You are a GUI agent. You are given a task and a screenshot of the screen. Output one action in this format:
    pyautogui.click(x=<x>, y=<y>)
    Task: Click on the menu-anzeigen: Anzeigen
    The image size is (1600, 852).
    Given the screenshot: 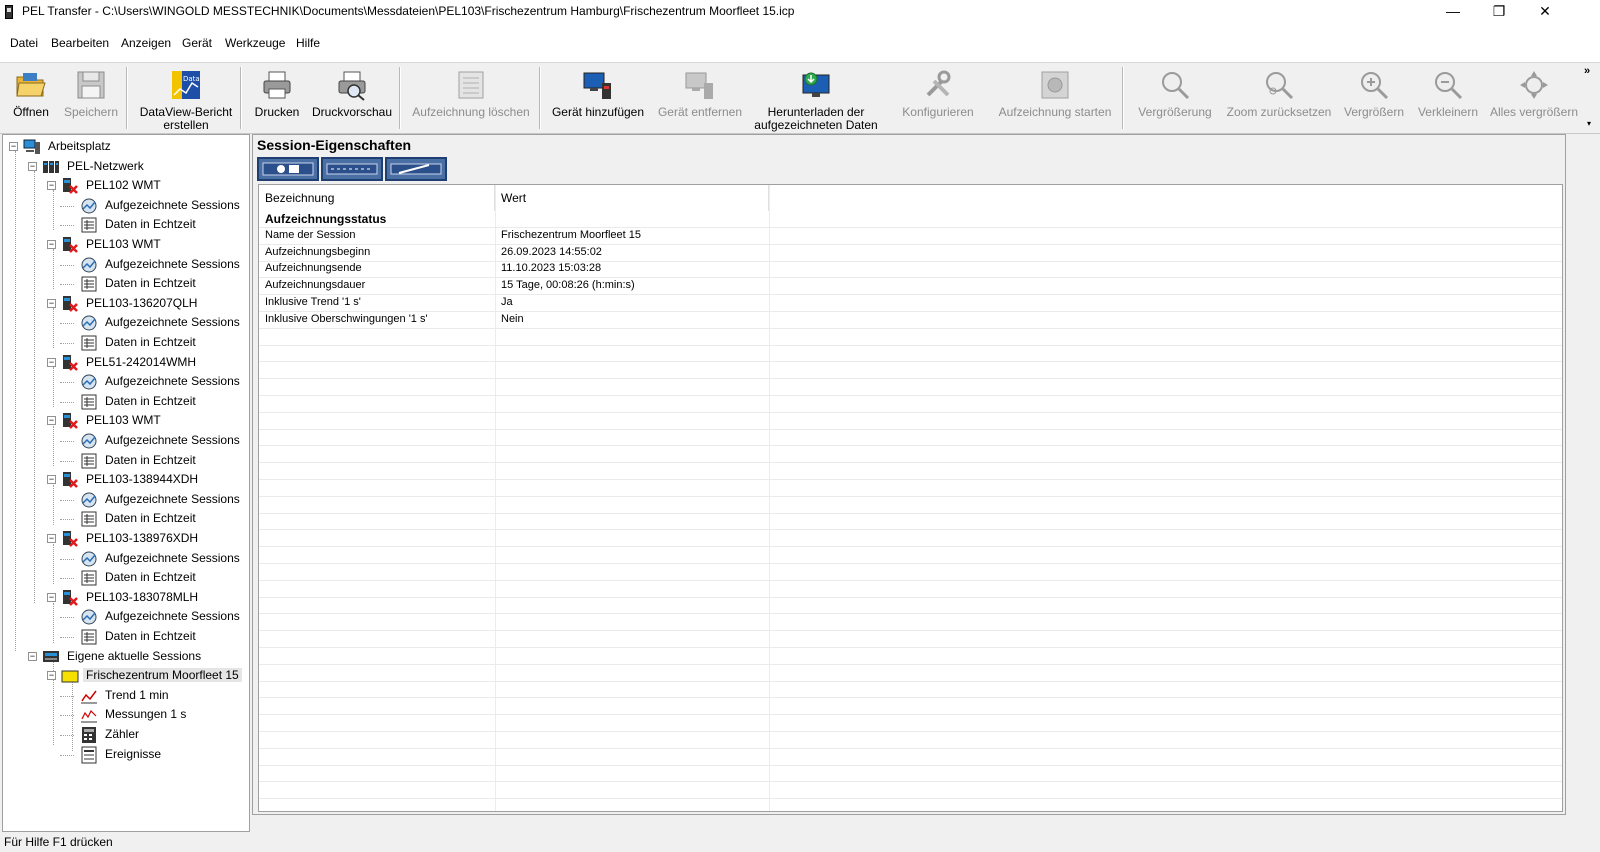 What is the action you would take?
    pyautogui.click(x=146, y=43)
    